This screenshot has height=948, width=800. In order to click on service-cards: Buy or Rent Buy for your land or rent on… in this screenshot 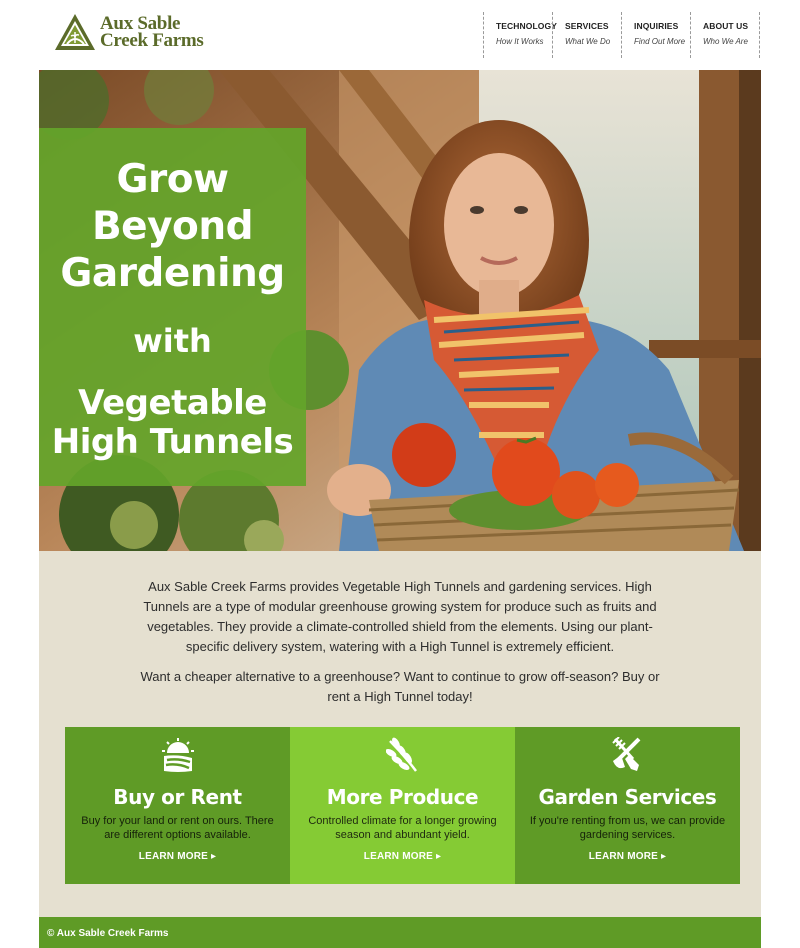, I will do `click(402, 805)`.